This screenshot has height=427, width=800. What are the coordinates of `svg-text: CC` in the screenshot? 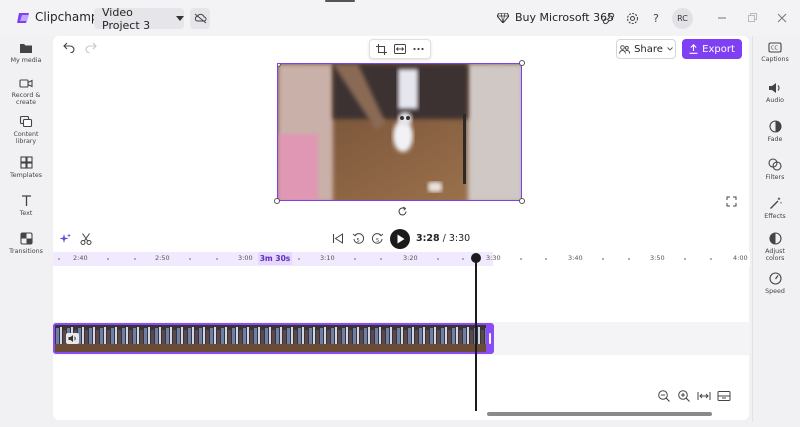 It's located at (774, 49).